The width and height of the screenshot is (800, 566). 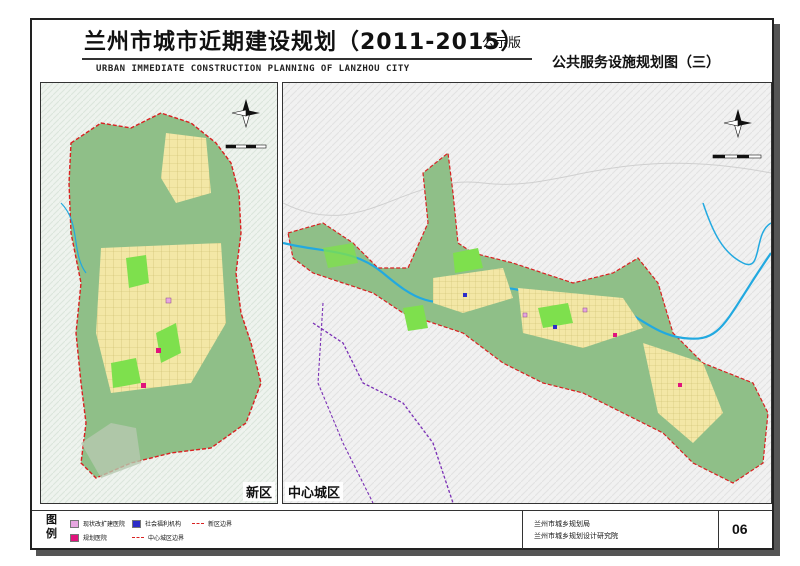 I want to click on legend-welfare: 社会福利机构, so click(x=156, y=523).